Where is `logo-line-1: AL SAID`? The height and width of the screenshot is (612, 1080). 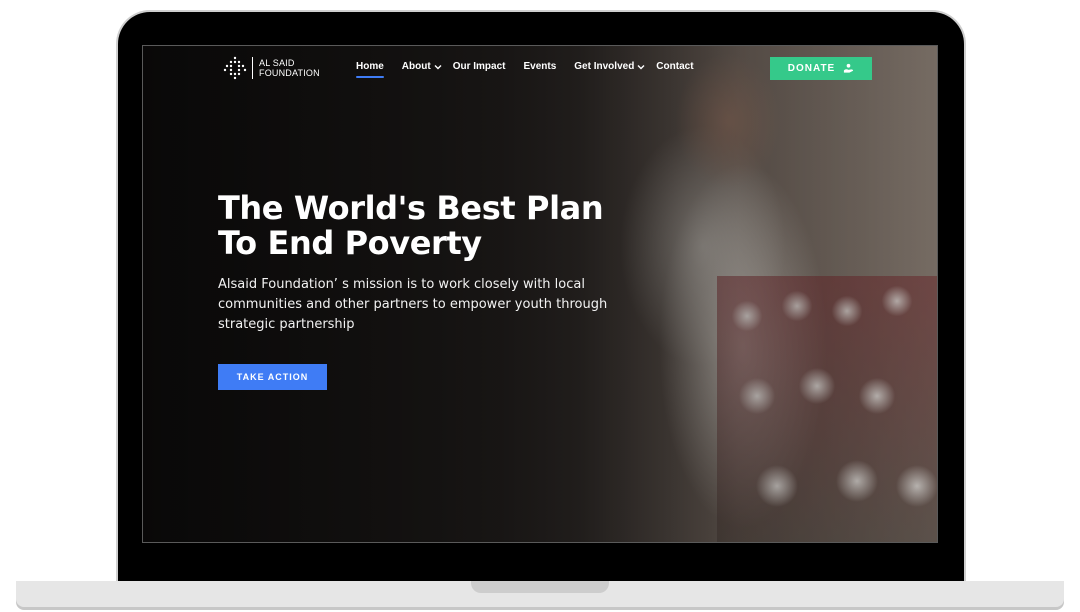
logo-line-1: AL SAID is located at coordinates (277, 63).